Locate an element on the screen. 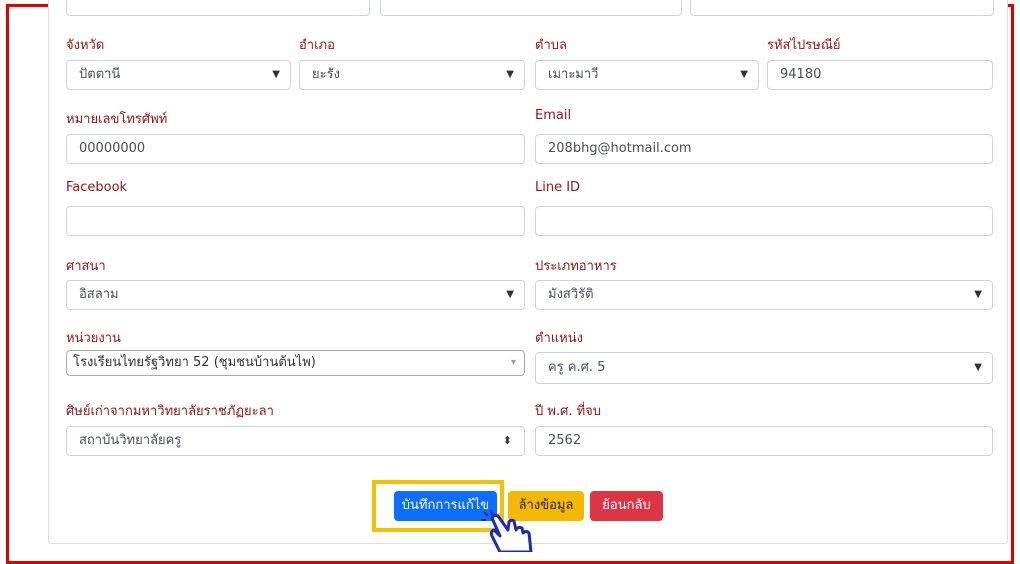  province-select: ปัตตานี ▼ is located at coordinates (178, 75).